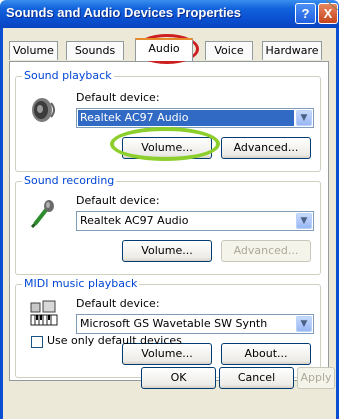 The height and width of the screenshot is (419, 339). Describe the element at coordinates (229, 50) in the screenshot. I see `tab-voice: Voice` at that location.